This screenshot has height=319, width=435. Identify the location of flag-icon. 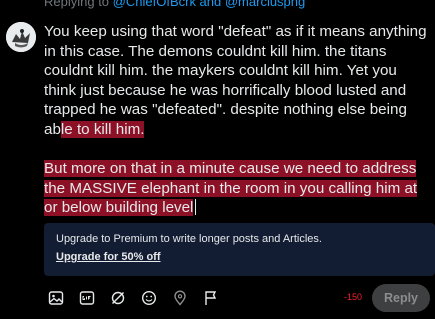
(211, 298).